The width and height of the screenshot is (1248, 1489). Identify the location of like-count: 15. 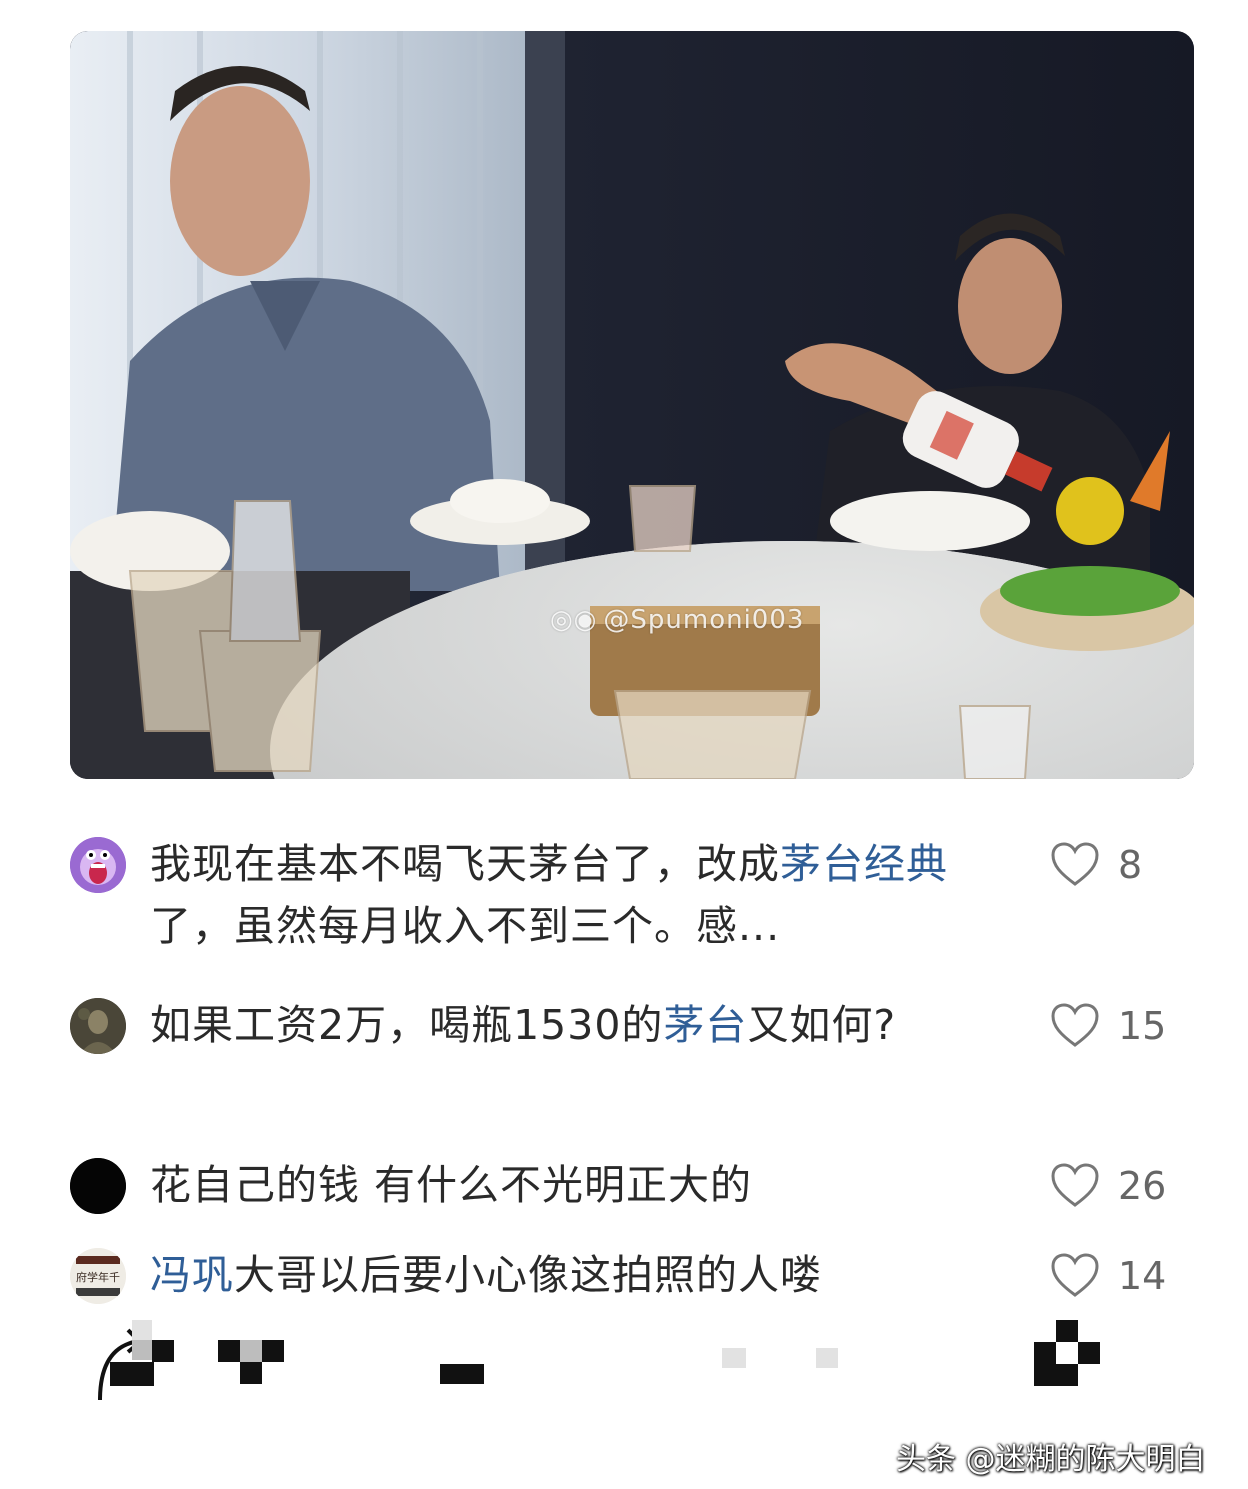
(1142, 1026).